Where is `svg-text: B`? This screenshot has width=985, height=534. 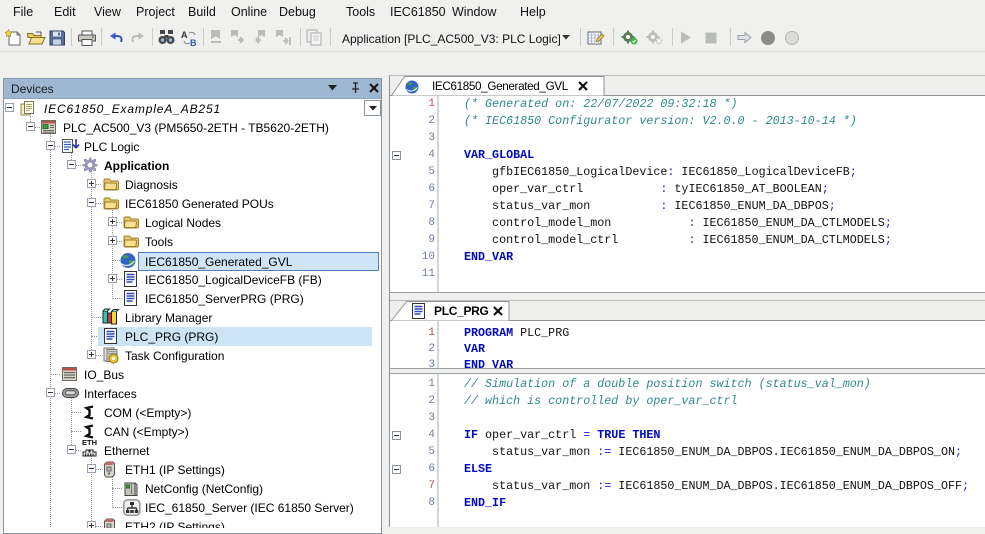
svg-text: B is located at coordinates (193, 42).